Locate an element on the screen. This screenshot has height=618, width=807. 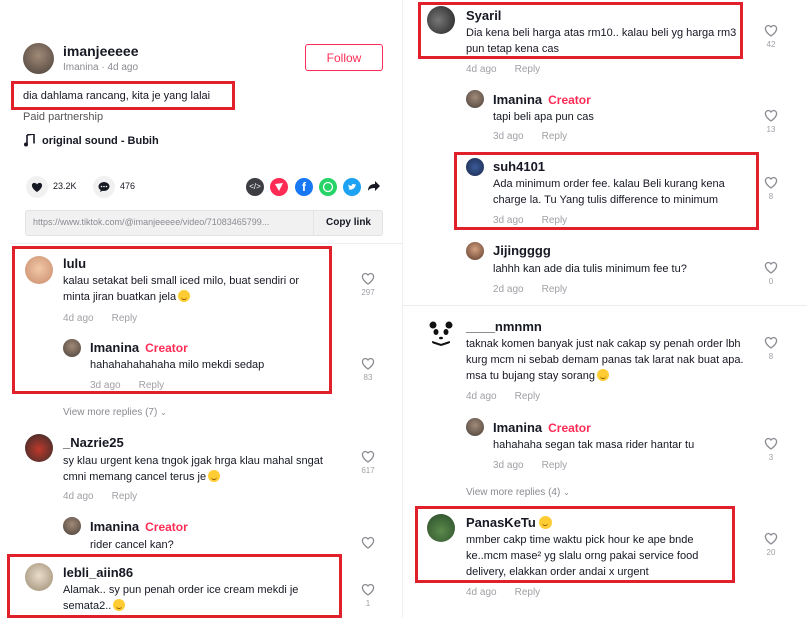
twitter-icon is located at coordinates (352, 187).